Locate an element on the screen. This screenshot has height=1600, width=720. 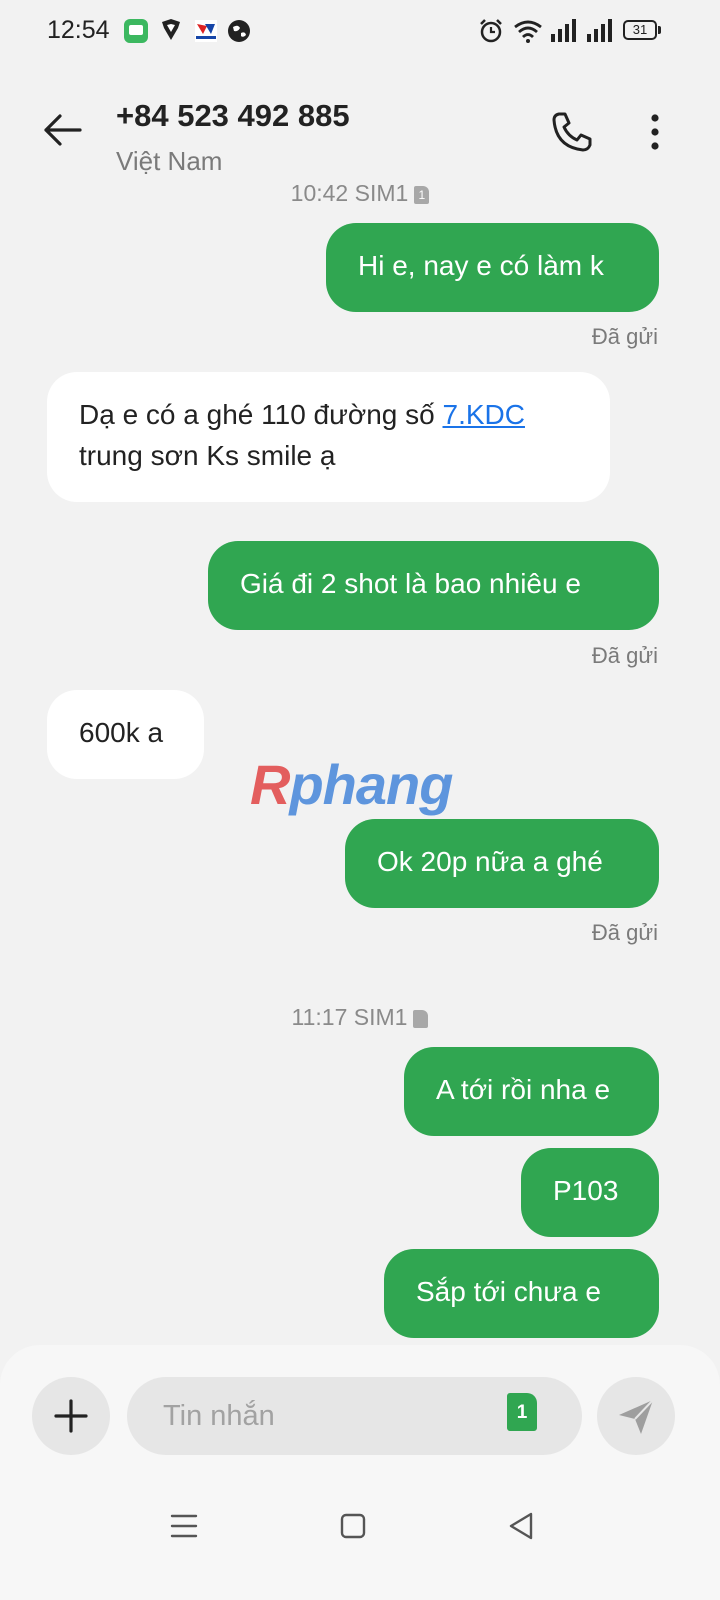
outgoing-message: Ok 20p nữa a ghé is located at coordinates (502, 863).